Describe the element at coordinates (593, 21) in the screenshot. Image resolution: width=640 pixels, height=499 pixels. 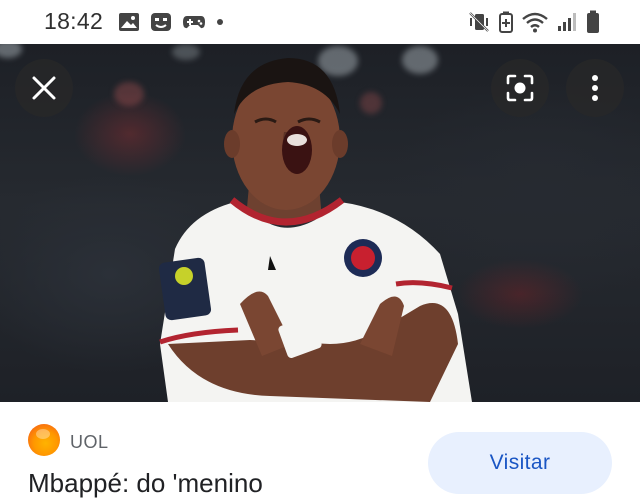
I see `battery-icon` at that location.